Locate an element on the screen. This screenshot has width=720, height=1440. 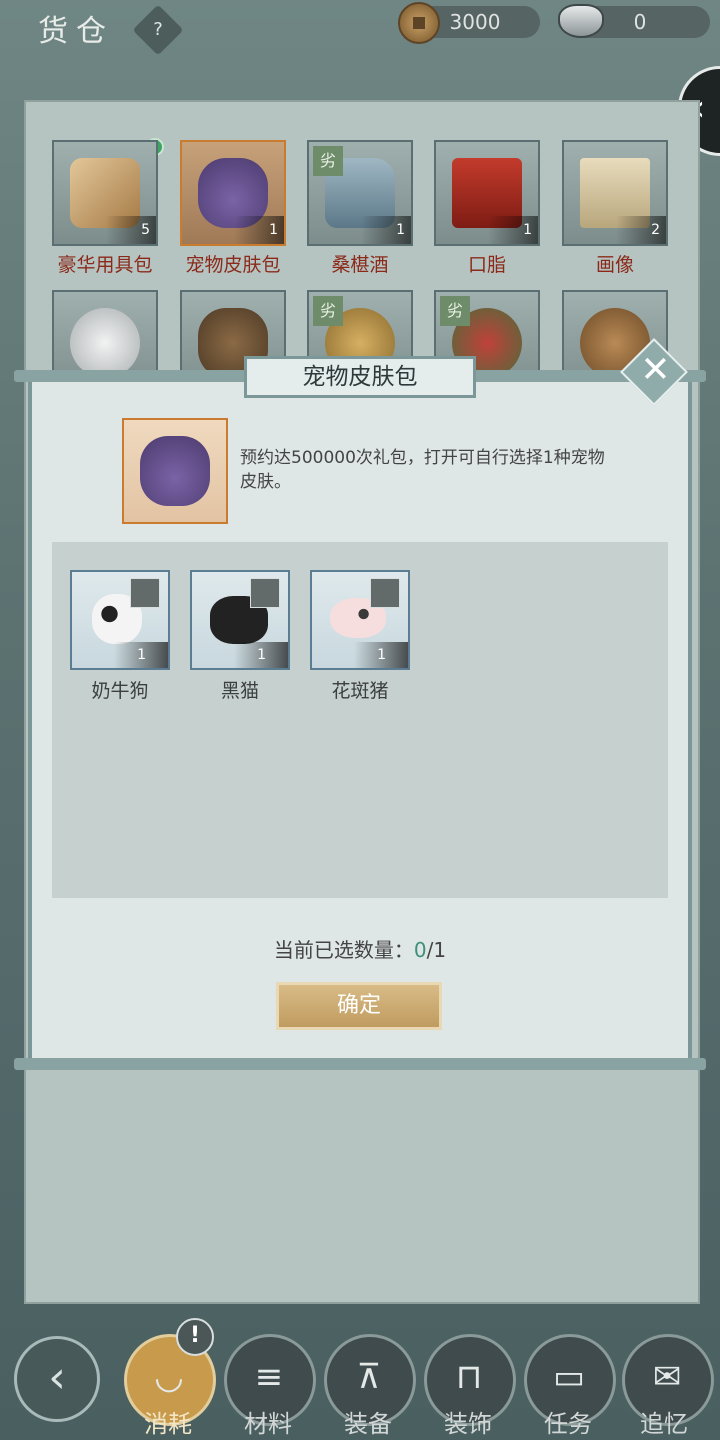
inventory-item: 1 宠物皮肤包 is located at coordinates (233, 208).